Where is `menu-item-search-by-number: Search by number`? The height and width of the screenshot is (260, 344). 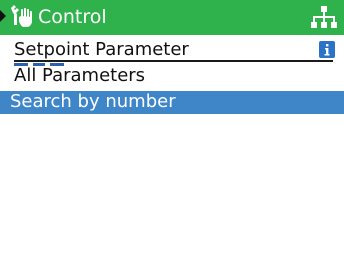 menu-item-search-by-number: Search by number is located at coordinates (172, 102).